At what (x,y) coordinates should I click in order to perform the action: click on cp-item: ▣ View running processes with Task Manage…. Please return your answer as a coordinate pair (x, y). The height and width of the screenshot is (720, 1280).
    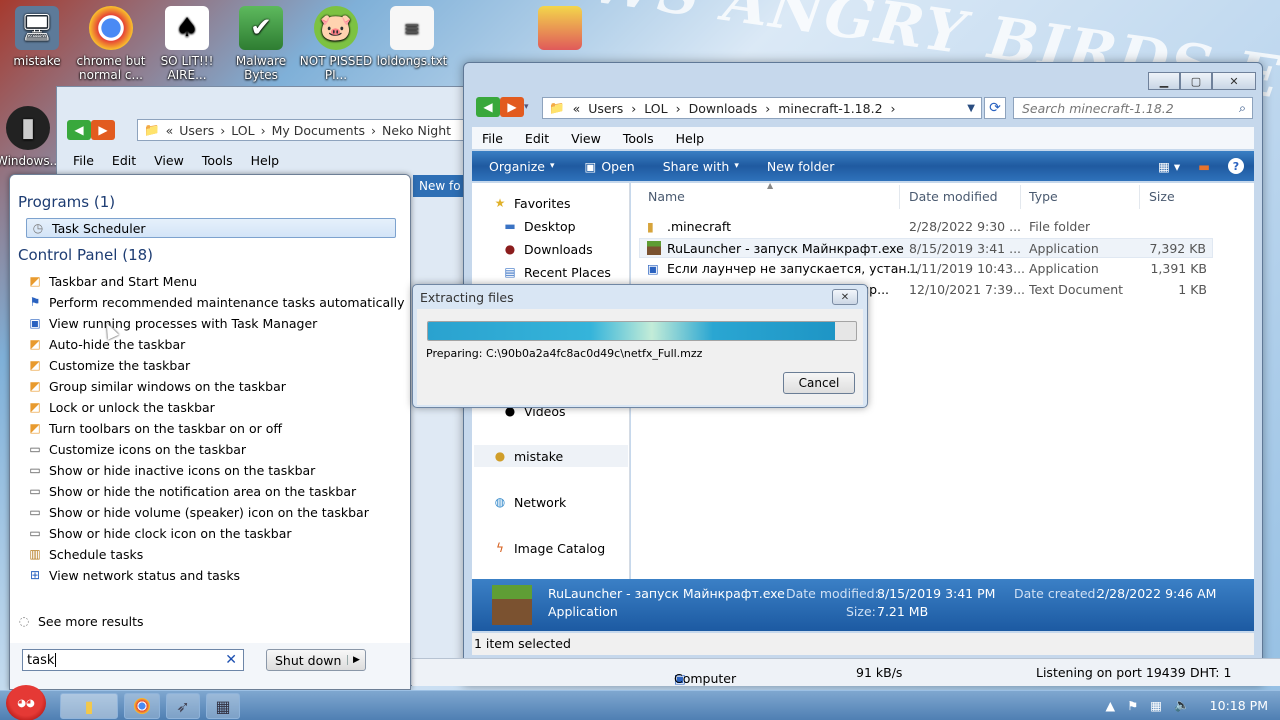
    Looking at the image, I should click on (172, 323).